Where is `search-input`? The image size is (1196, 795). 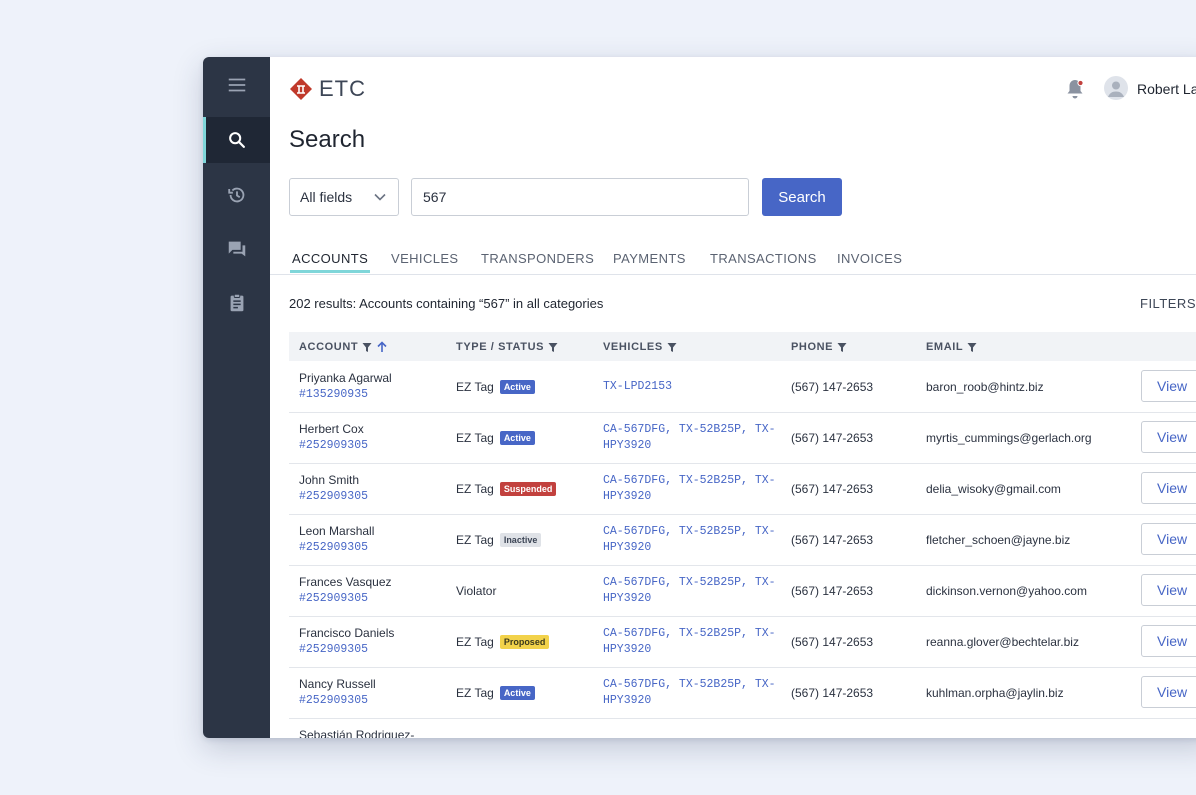 search-input is located at coordinates (580, 197).